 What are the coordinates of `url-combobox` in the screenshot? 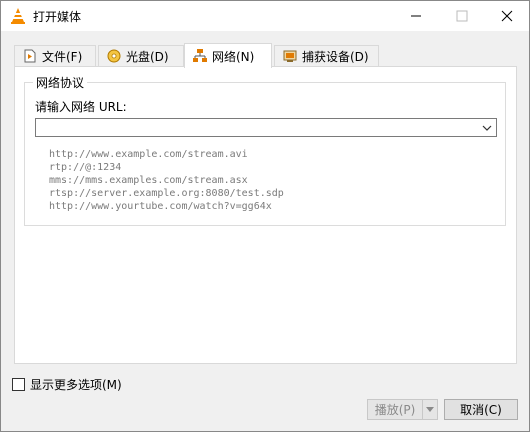 It's located at (266, 127).